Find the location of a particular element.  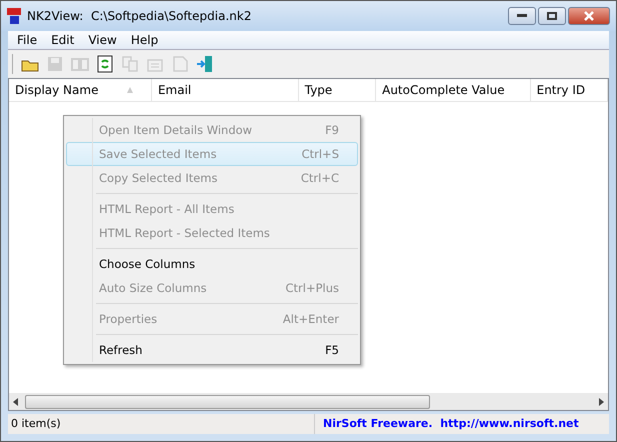

copy-icon is located at coordinates (130, 64).